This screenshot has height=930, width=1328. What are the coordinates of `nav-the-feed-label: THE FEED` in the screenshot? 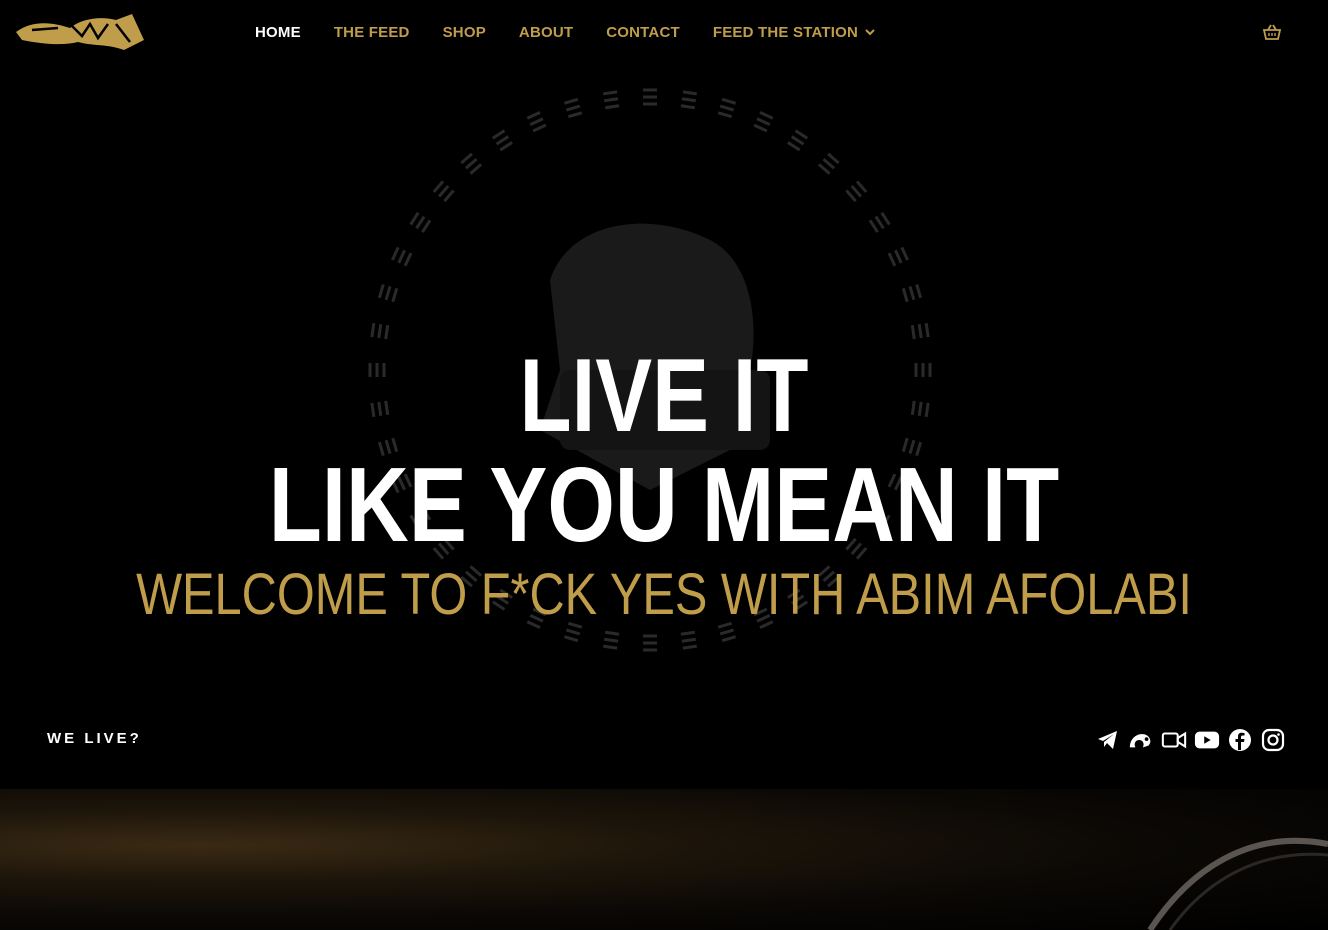 It's located at (371, 32).